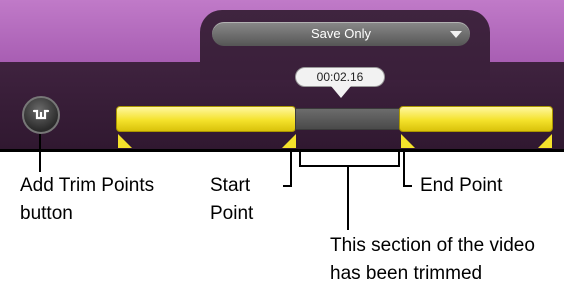 The height and width of the screenshot is (293, 564). I want to click on callout-bracket-trimmed, so click(349, 159).